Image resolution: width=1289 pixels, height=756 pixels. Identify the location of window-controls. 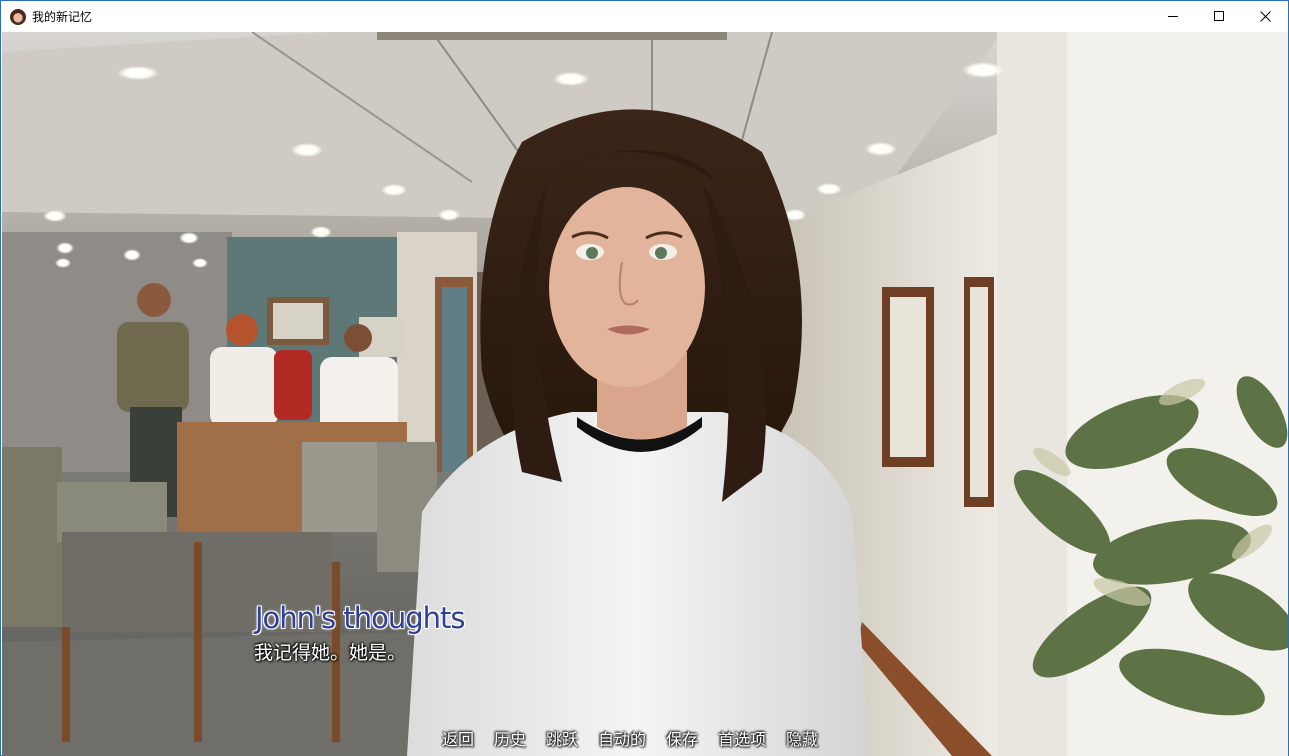
(1219, 16).